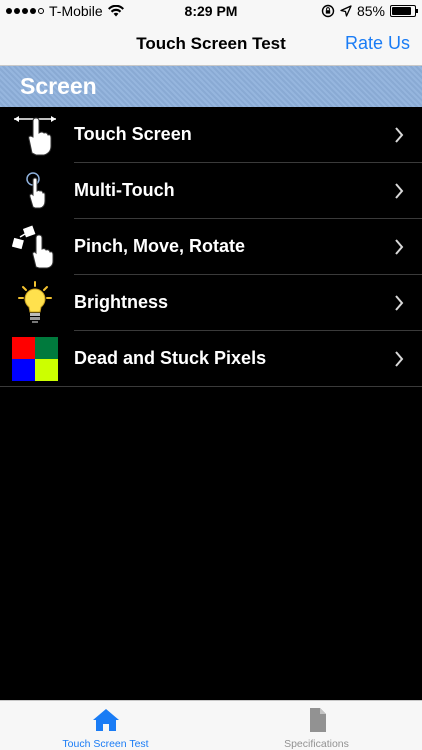 This screenshot has width=422, height=750. I want to click on pixel-green, so click(46, 348).